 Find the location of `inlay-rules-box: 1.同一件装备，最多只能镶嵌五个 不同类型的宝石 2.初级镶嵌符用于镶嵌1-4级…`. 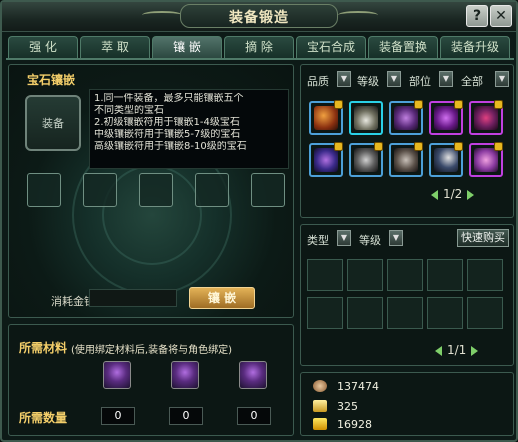

inlay-rules-box: 1.同一件装备，最多只能镶嵌五个 不同类型的宝石 2.初级镶嵌符用于镶嵌1-4级… is located at coordinates (189, 129).